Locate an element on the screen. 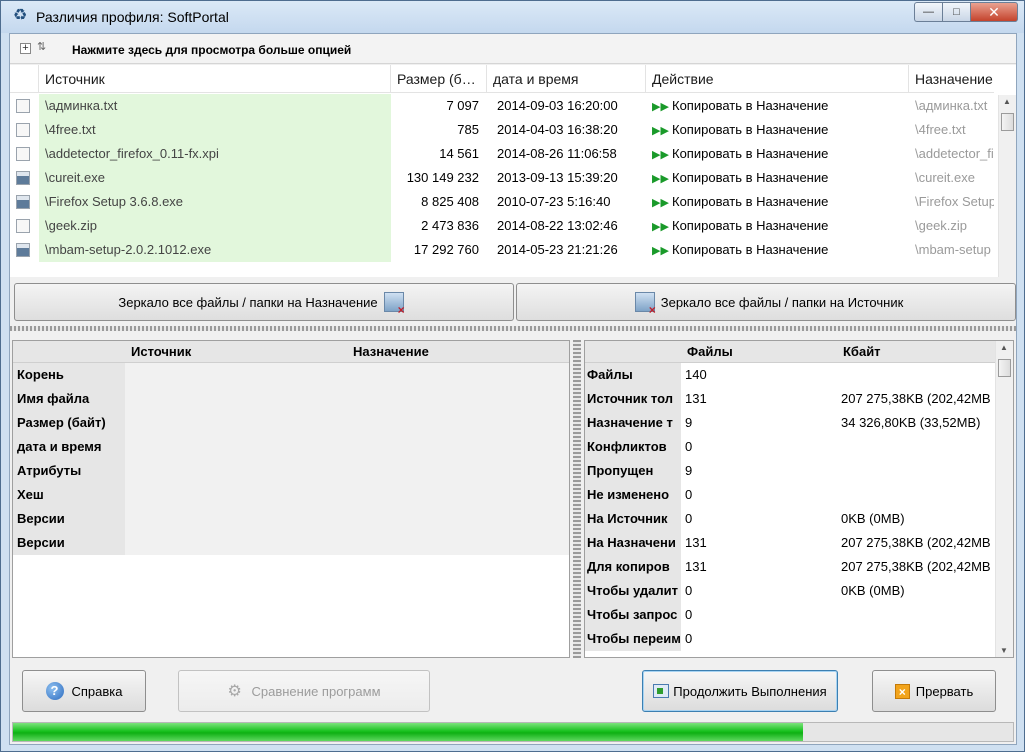 The image size is (1025, 752). file-date: 2014-09-03 16:20:00 is located at coordinates (557, 105).